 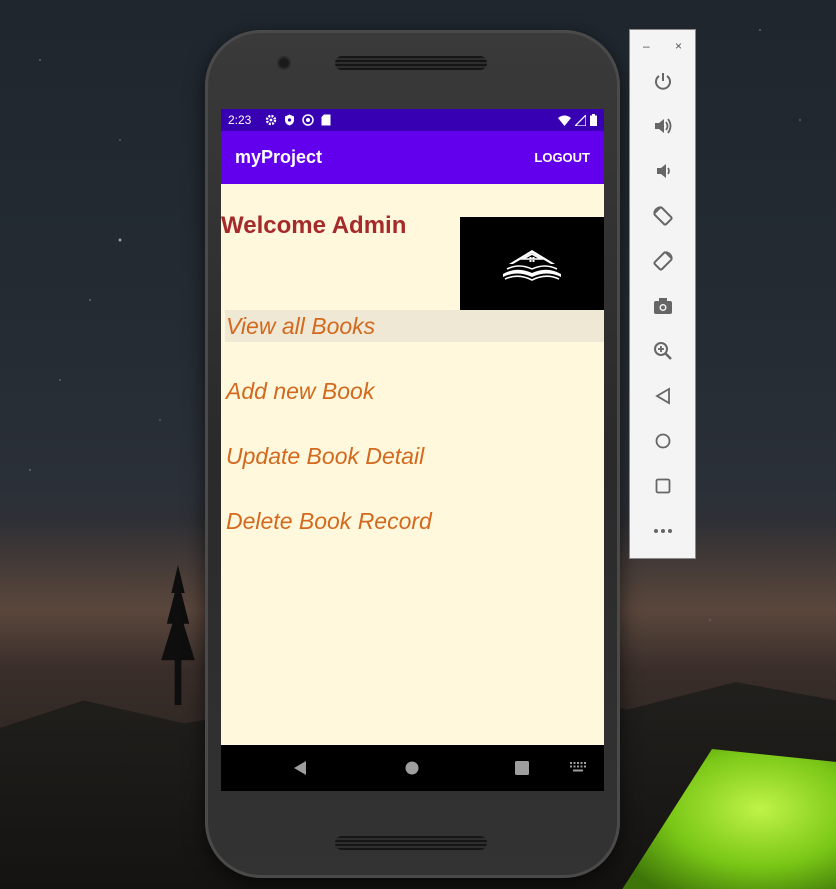 I want to click on overview-icon, so click(x=663, y=486).